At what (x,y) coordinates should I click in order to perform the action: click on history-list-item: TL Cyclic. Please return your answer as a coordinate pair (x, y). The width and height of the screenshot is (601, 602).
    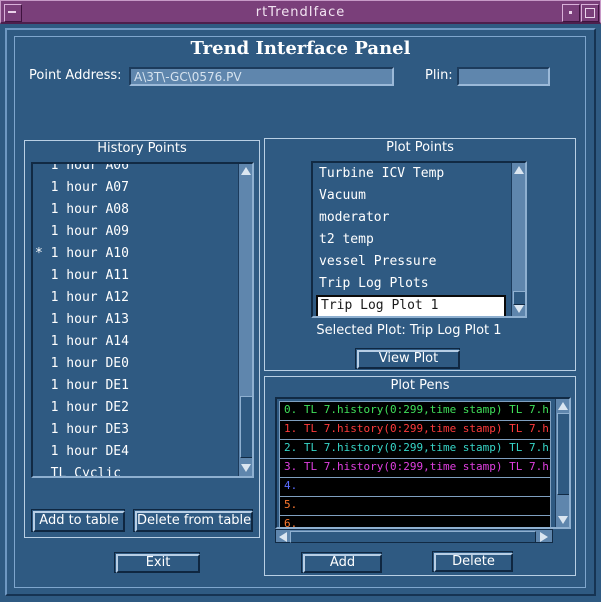
    Looking at the image, I should click on (78, 469).